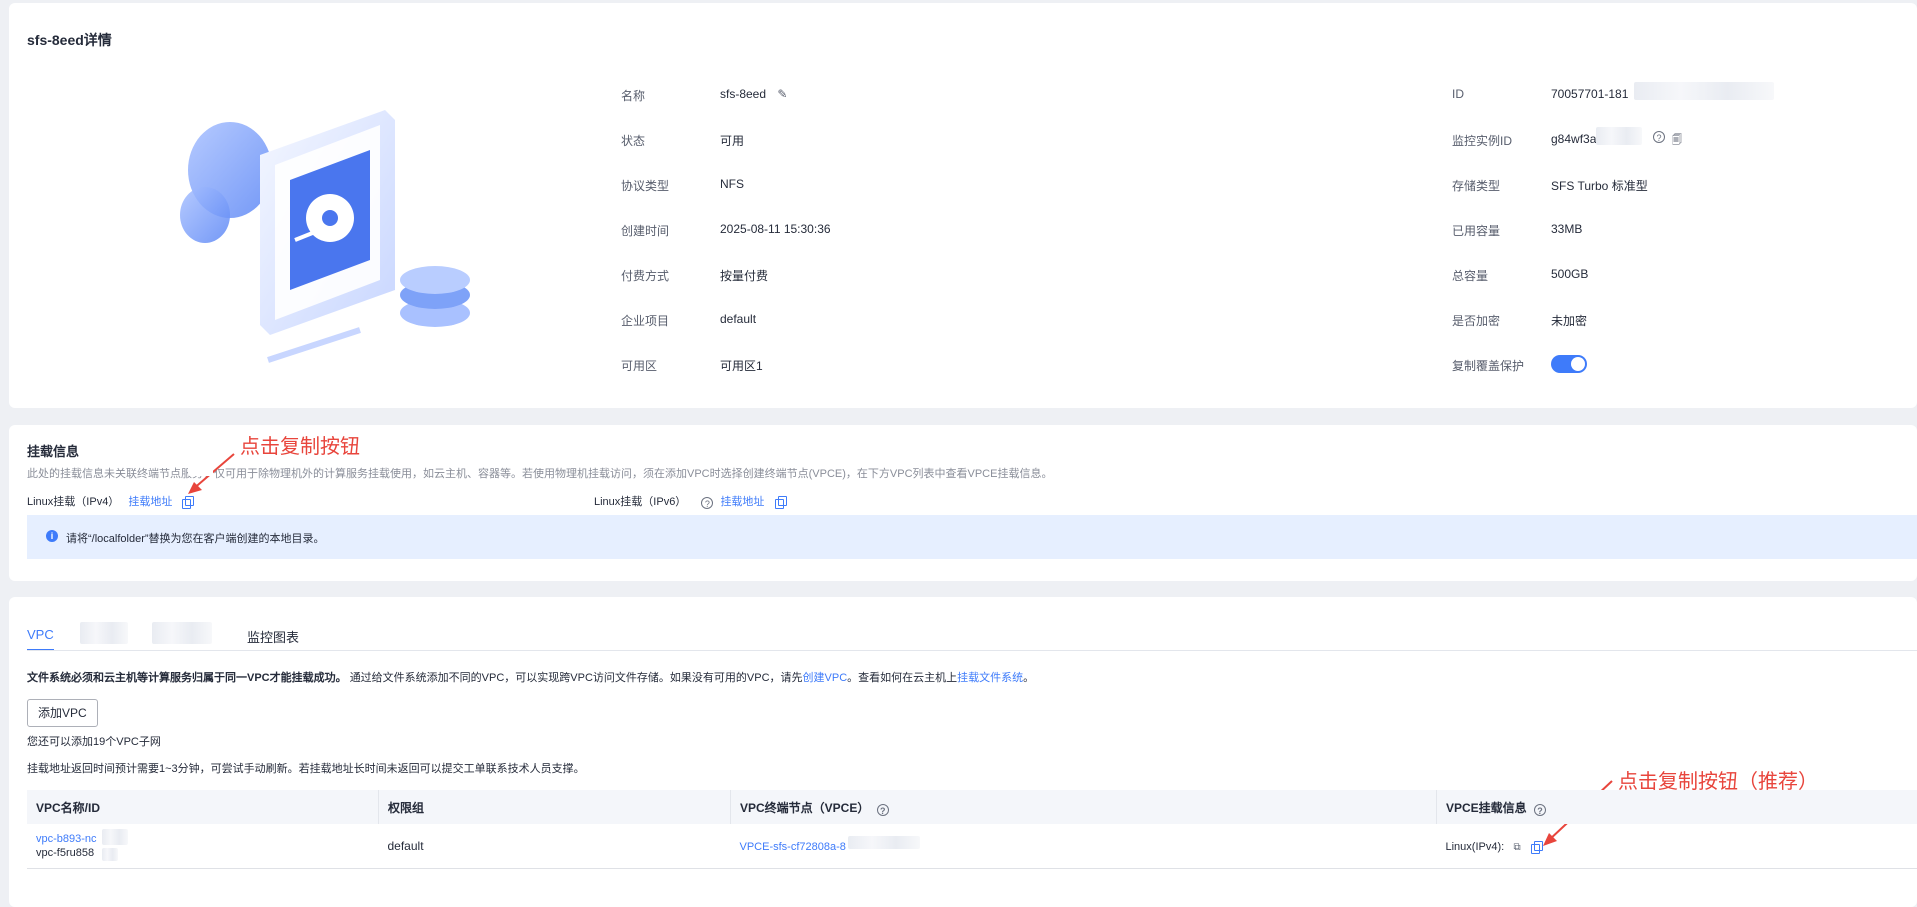  What do you see at coordinates (972, 537) in the screenshot?
I see `notice-banner: i 请将“/localfolder”替换为您在客户端创建的本地目录。` at bounding box center [972, 537].